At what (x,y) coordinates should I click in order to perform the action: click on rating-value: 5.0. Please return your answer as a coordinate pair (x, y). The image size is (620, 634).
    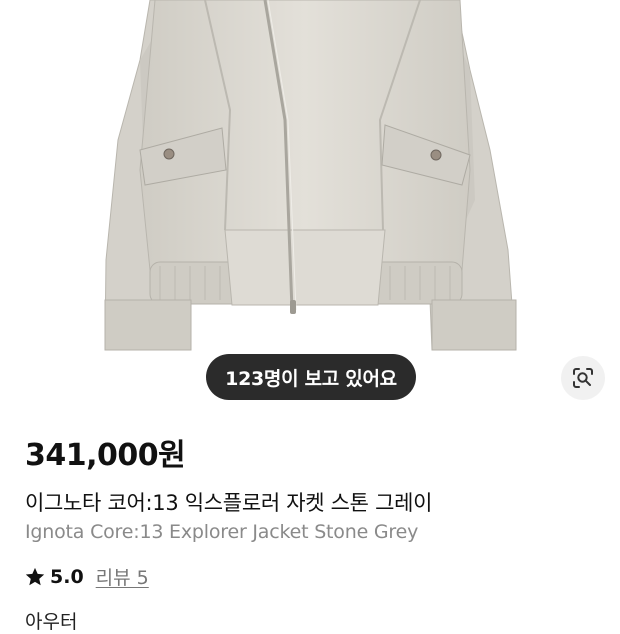
    Looking at the image, I should click on (67, 576).